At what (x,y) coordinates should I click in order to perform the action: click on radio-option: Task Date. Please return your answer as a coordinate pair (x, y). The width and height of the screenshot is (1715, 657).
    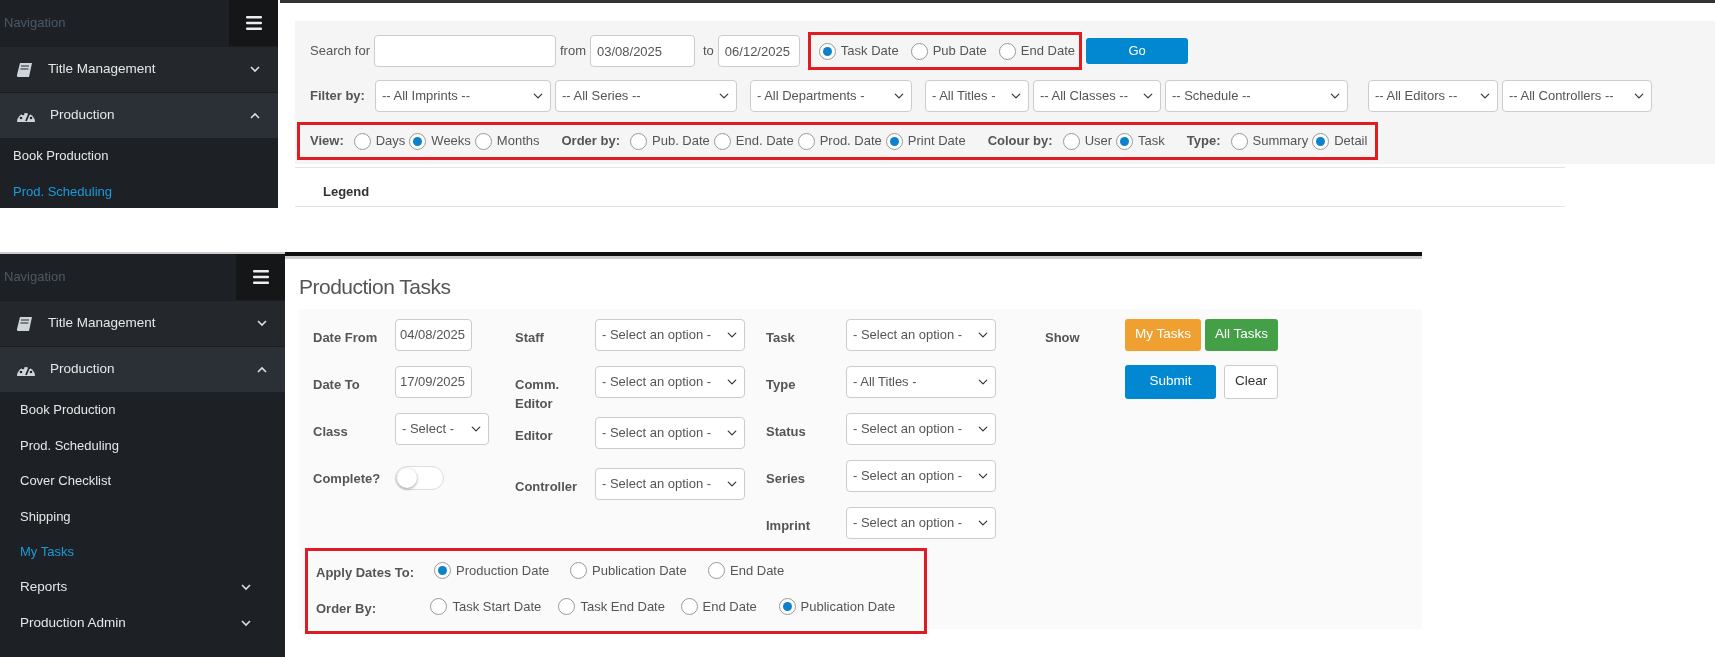
    Looking at the image, I should click on (858, 51).